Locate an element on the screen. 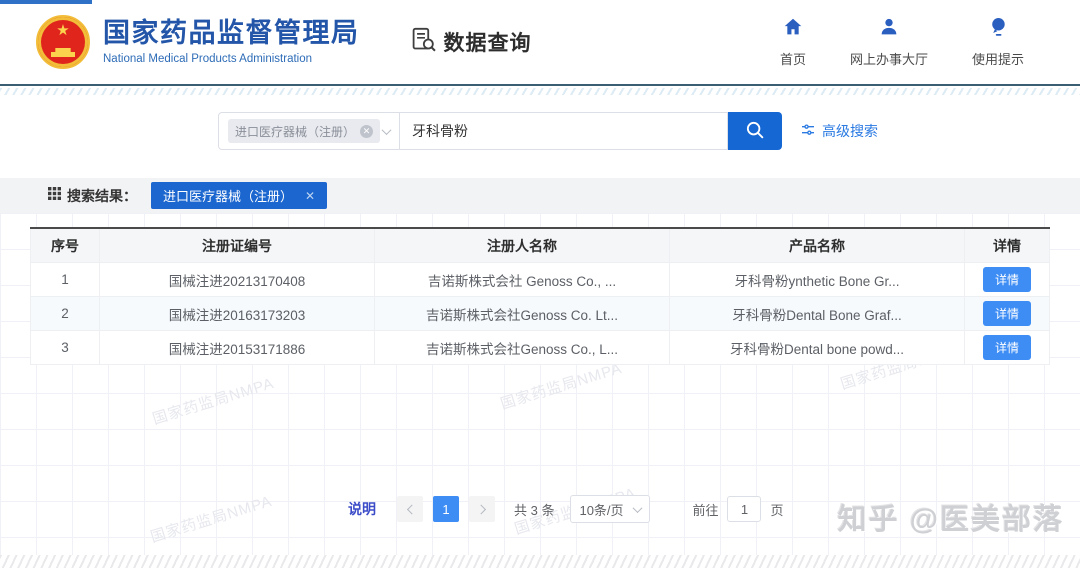 This screenshot has height=568, width=1080. column-header-no: 序号 is located at coordinates (65, 246).